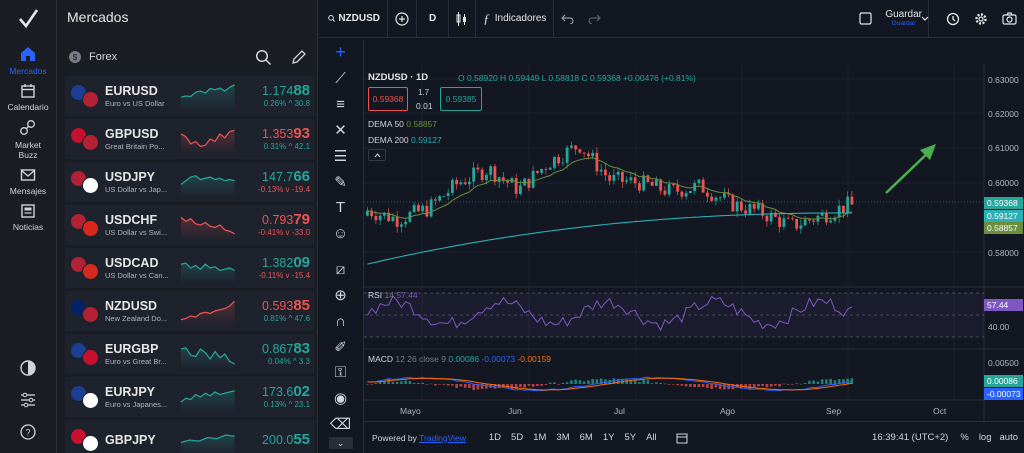 The image size is (1024, 453). I want to click on tradingview-link: TradingView, so click(442, 438).